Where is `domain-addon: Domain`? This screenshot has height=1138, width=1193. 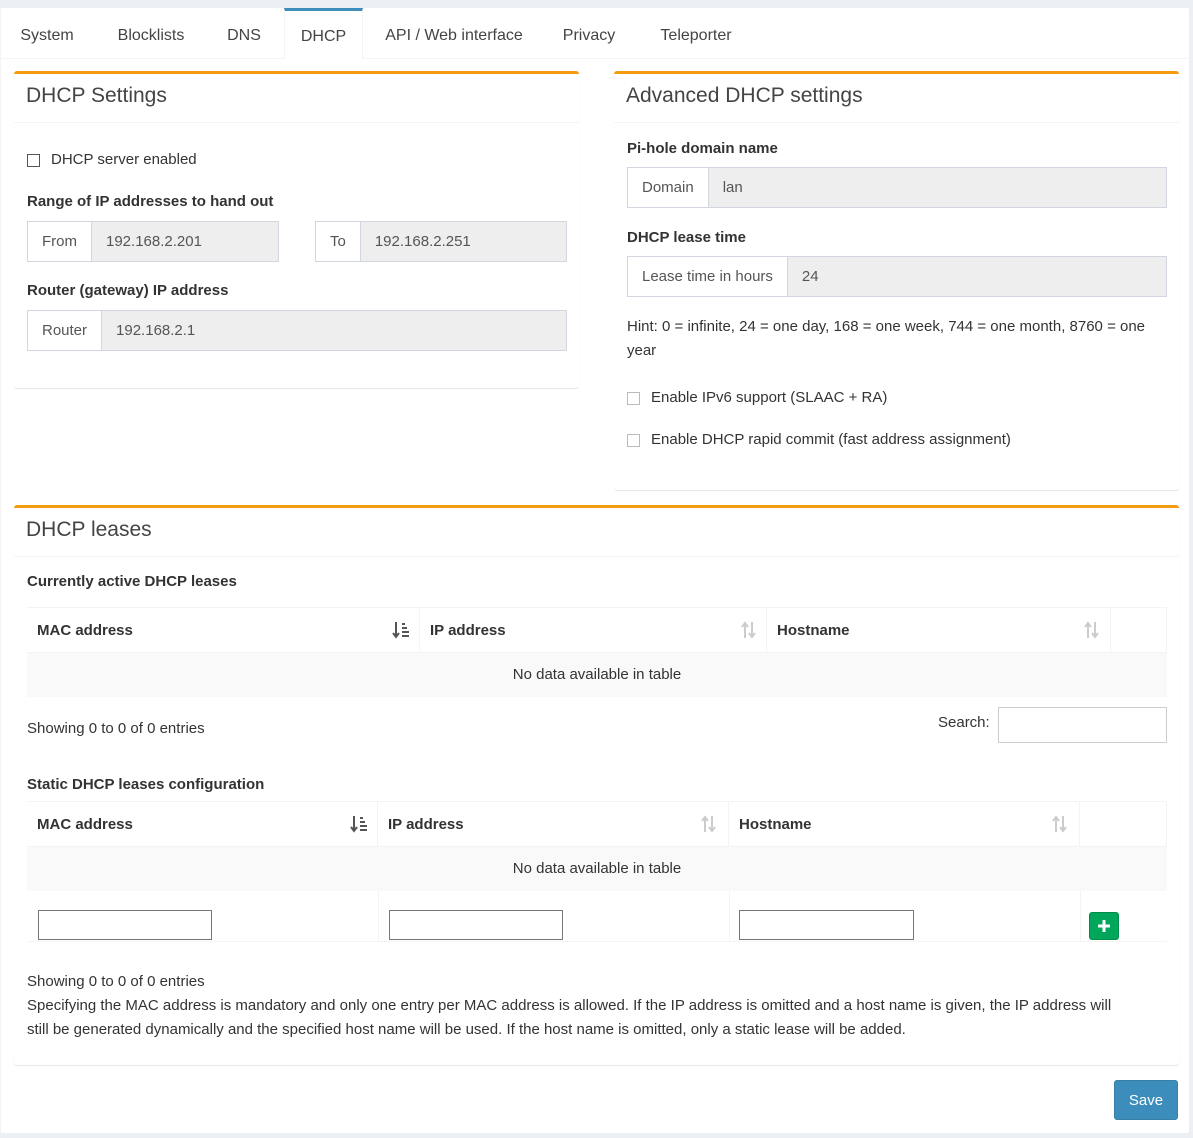 domain-addon: Domain is located at coordinates (668, 187).